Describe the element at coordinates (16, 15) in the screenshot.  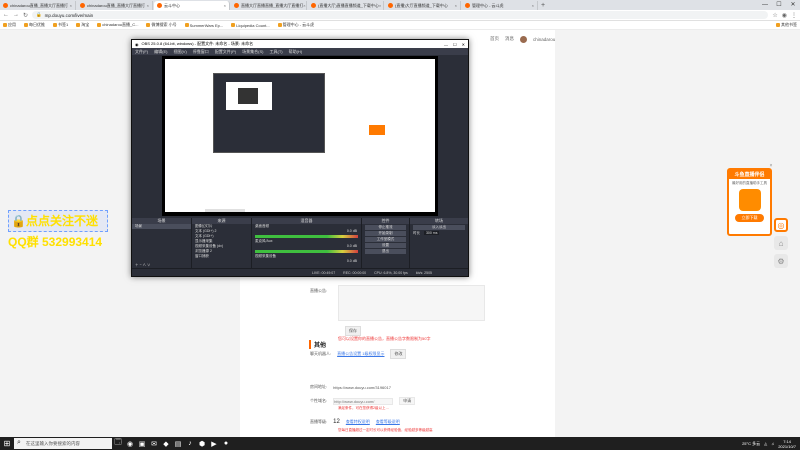
I see `forward-icon: →` at that location.